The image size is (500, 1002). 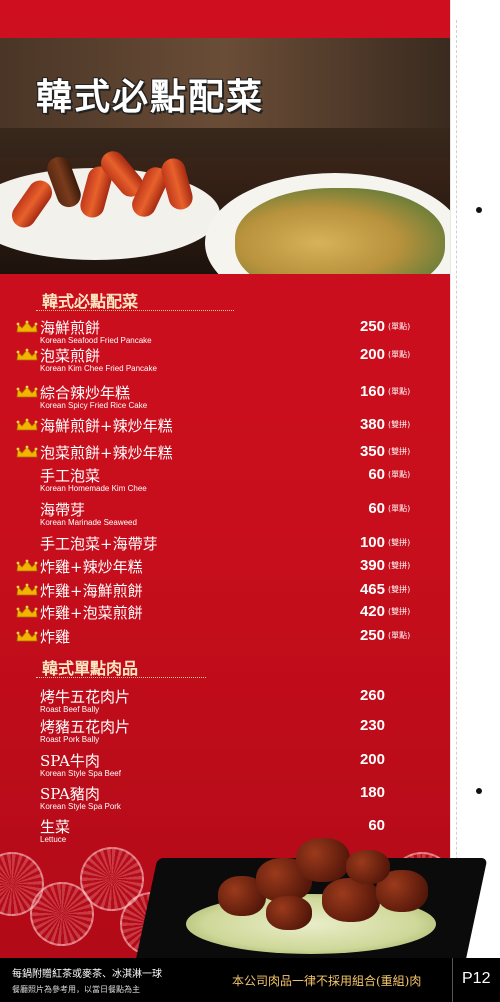 What do you see at coordinates (150, 97) in the screenshot?
I see `page-title: 韓式必點配菜` at bounding box center [150, 97].